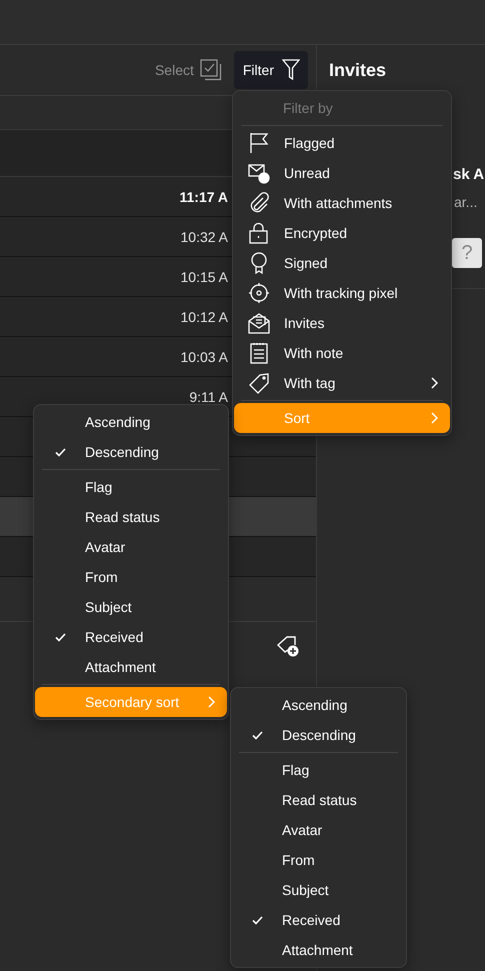  I want to click on menu-header: Filter by, so click(308, 108).